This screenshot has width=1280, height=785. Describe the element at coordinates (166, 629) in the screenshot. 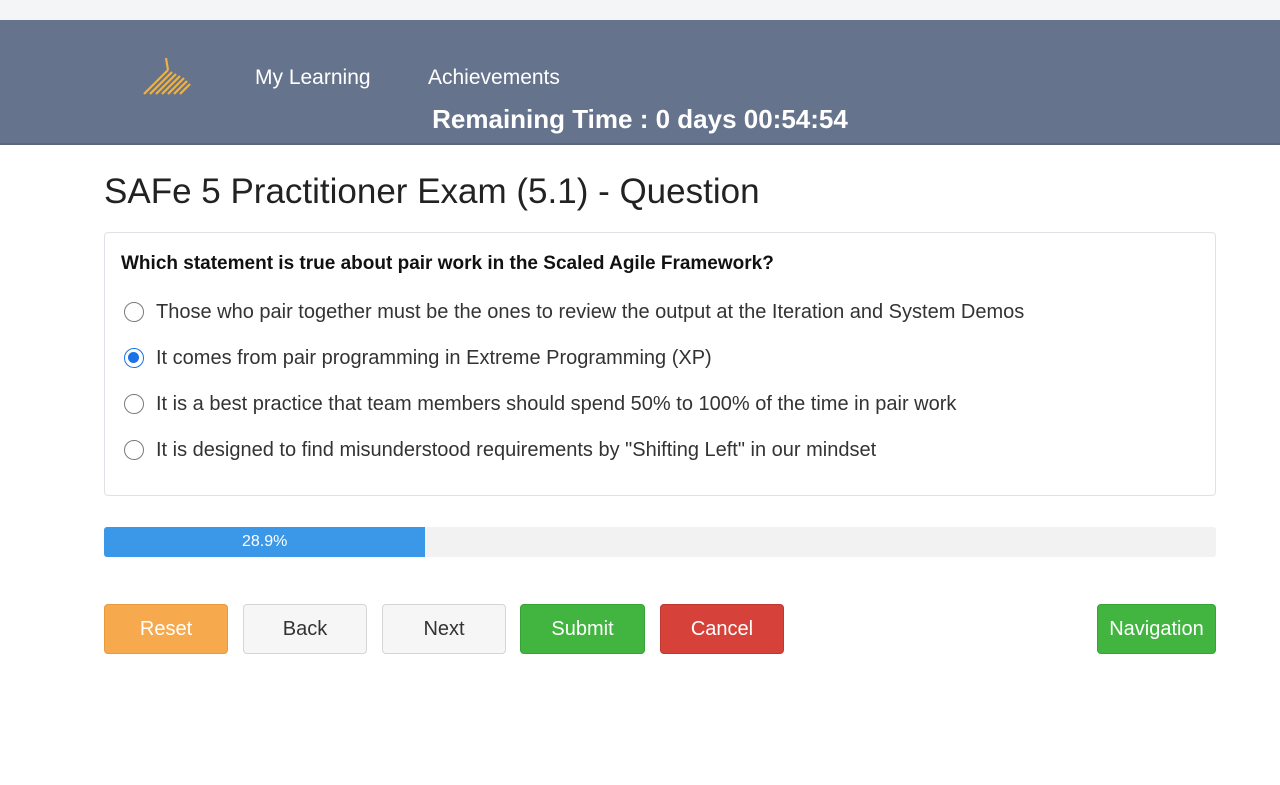

I see `reset-button: Reset` at that location.